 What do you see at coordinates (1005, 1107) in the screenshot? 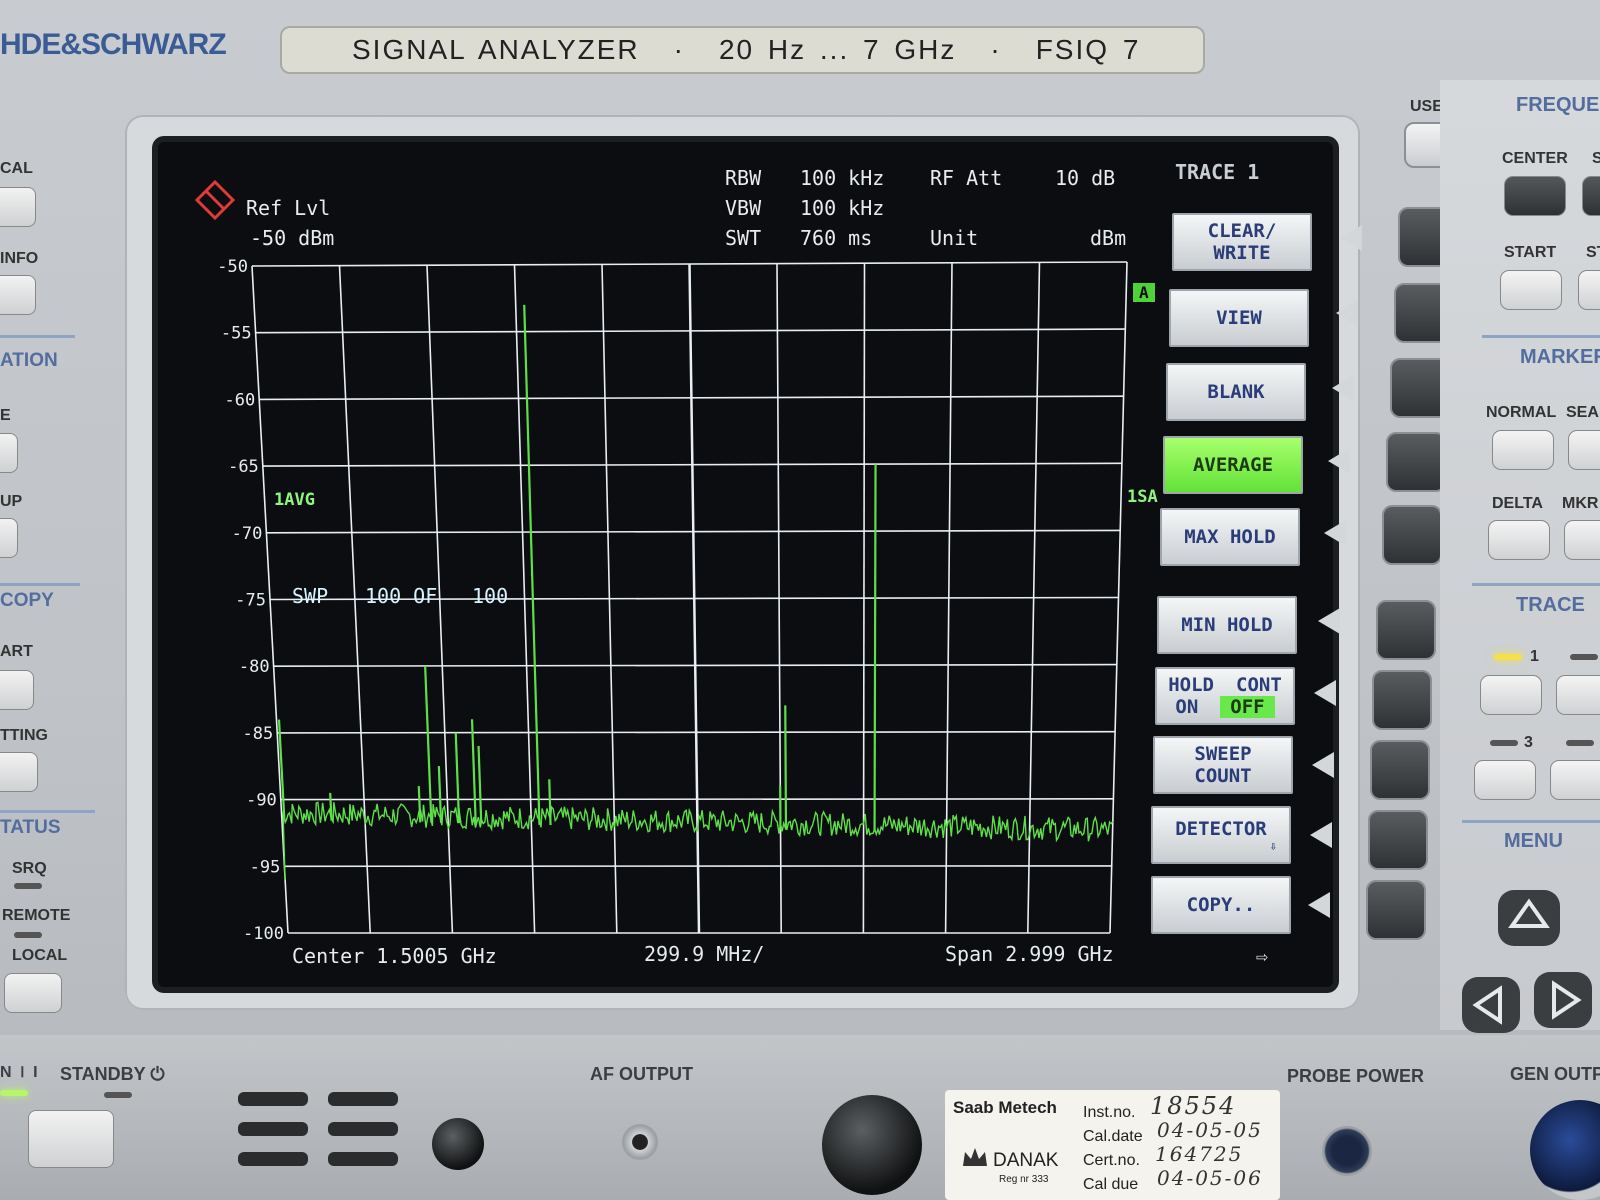
I see `cal-company: Saab Metech` at bounding box center [1005, 1107].